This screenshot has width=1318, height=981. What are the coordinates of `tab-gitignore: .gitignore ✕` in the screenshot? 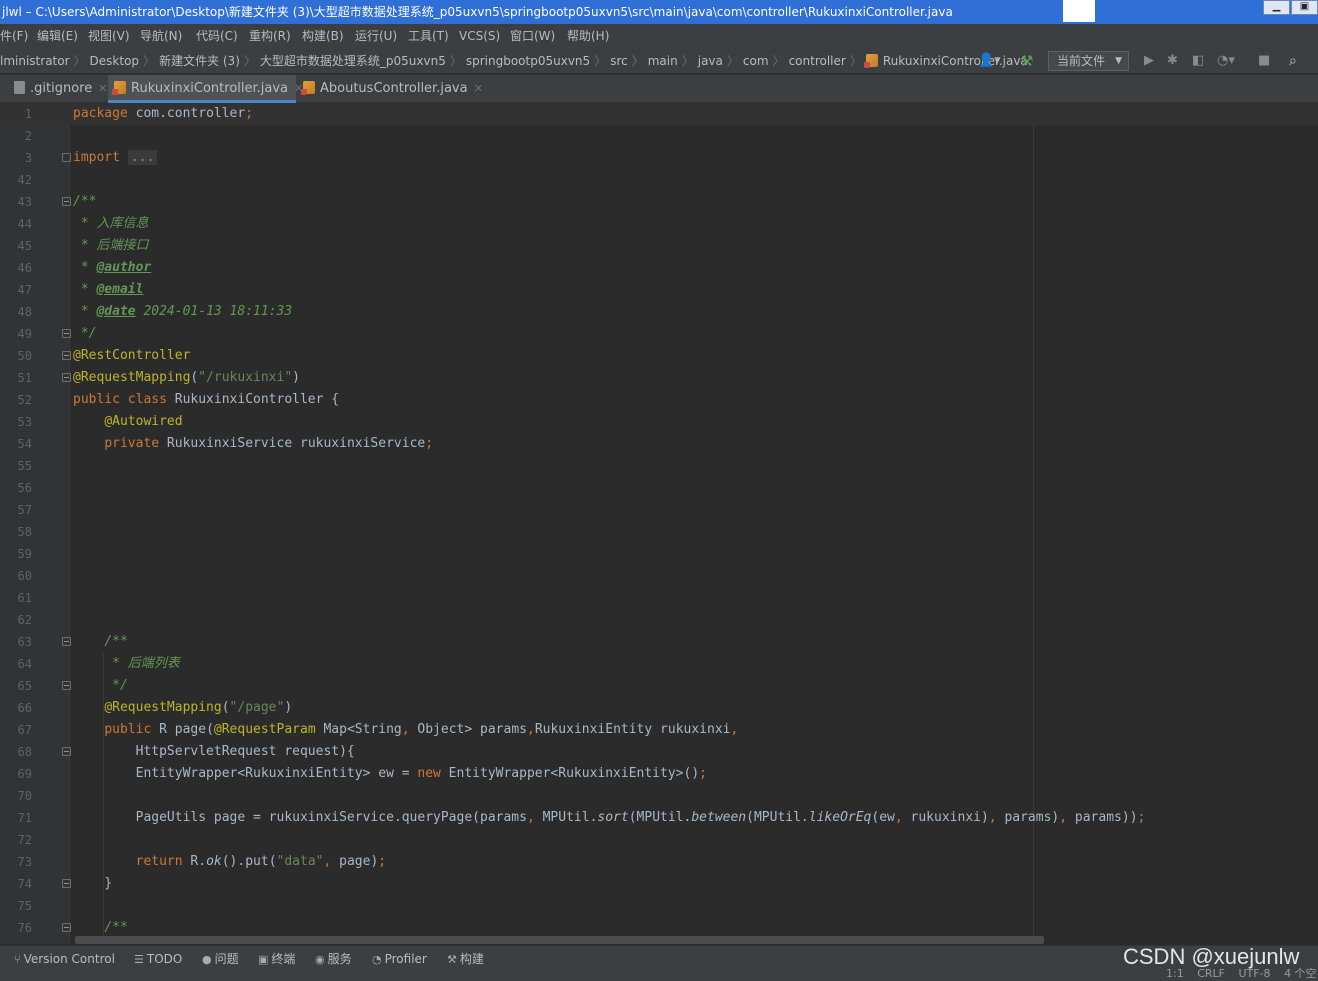 It's located at (57, 89).